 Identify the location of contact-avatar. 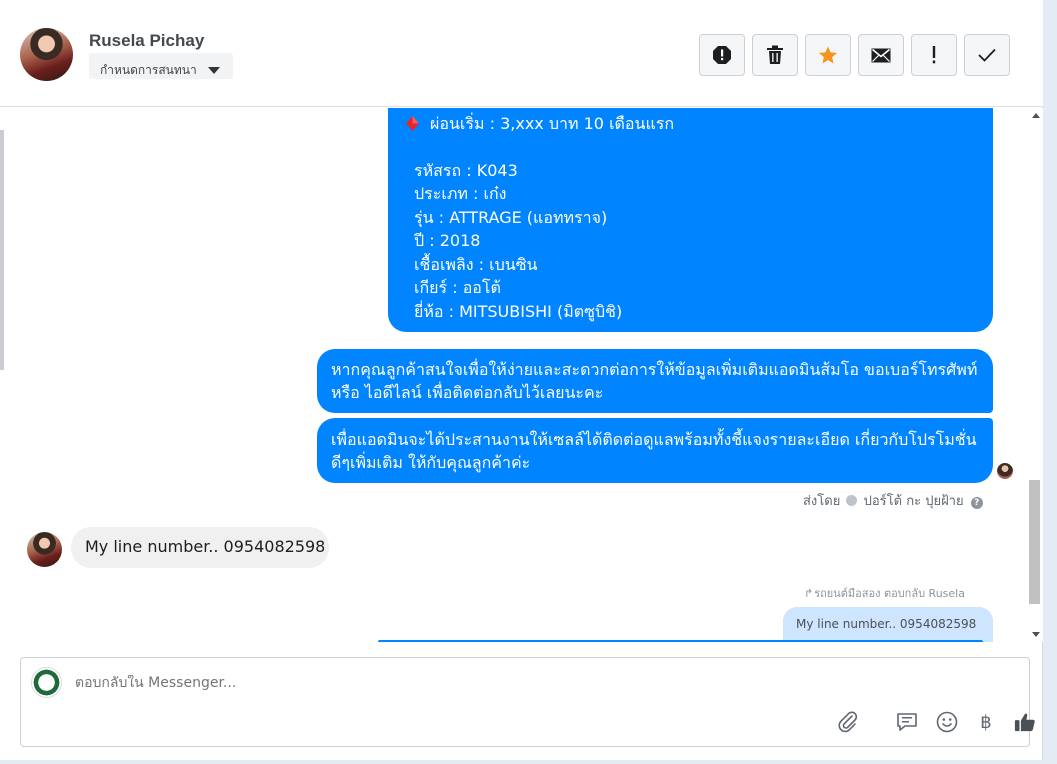
(46, 54).